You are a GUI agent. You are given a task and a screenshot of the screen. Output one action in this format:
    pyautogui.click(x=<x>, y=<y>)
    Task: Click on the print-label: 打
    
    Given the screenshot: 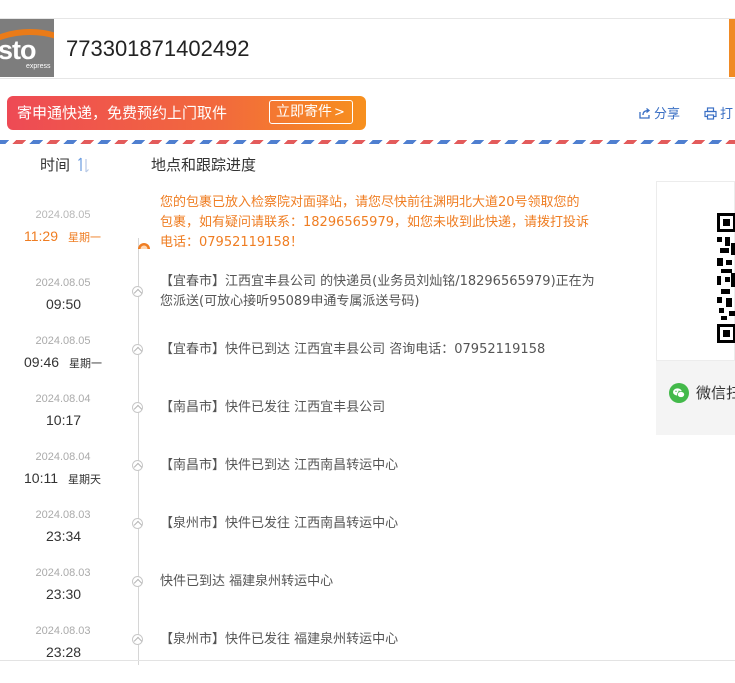 What is the action you would take?
    pyautogui.click(x=727, y=114)
    